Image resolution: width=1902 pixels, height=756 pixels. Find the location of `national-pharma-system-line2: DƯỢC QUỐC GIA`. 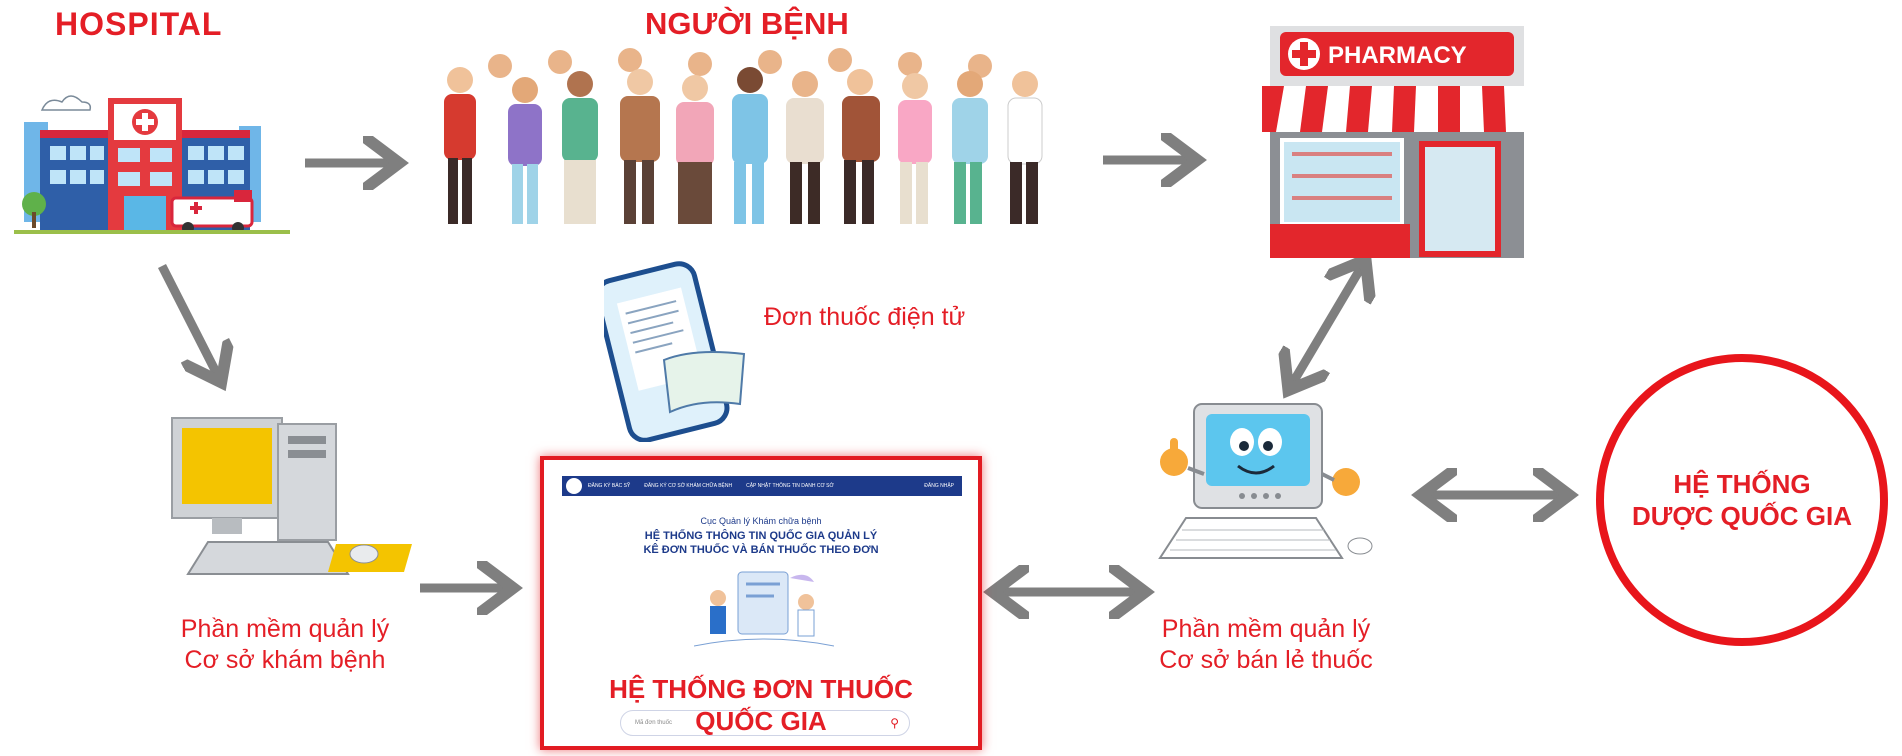

national-pharma-system-line2: DƯỢC QUỐC GIA is located at coordinates (1742, 516).